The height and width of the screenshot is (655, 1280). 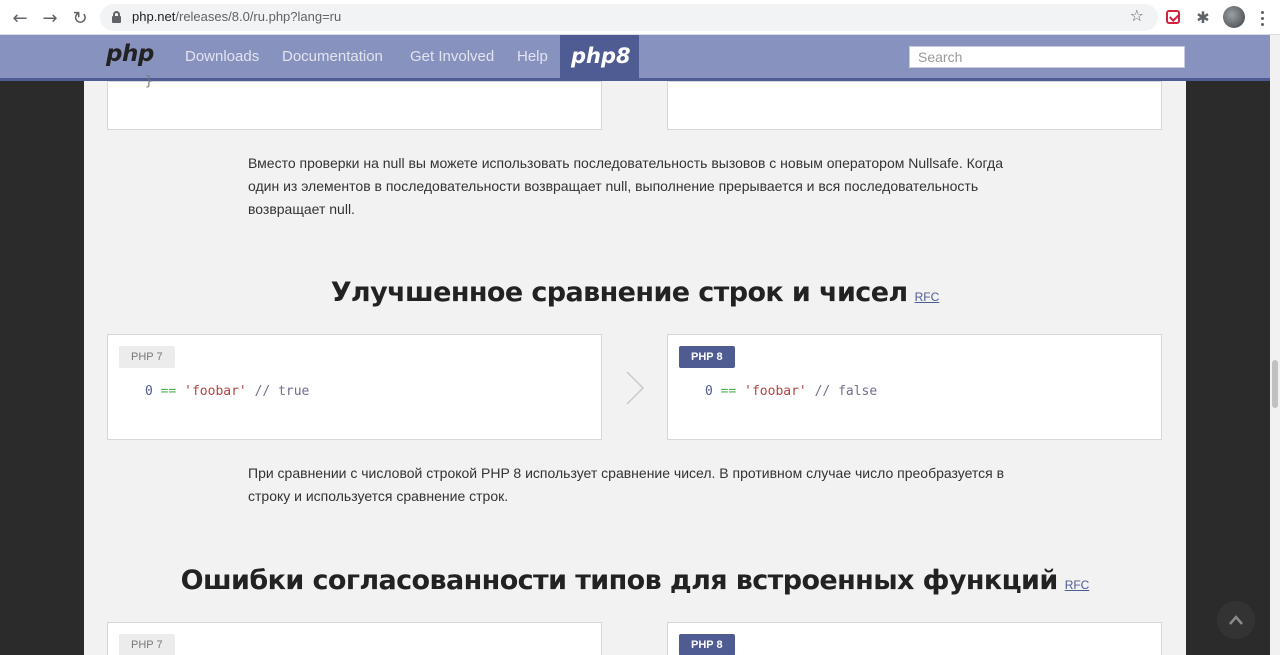 I want to click on php8-logo: php8, so click(x=601, y=56).